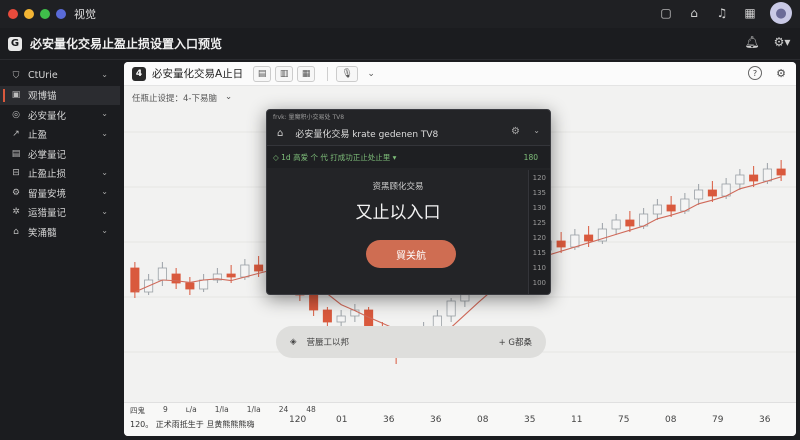  Describe the element at coordinates (280, 133) in the screenshot. I see `home-icon: ⌂` at that location.